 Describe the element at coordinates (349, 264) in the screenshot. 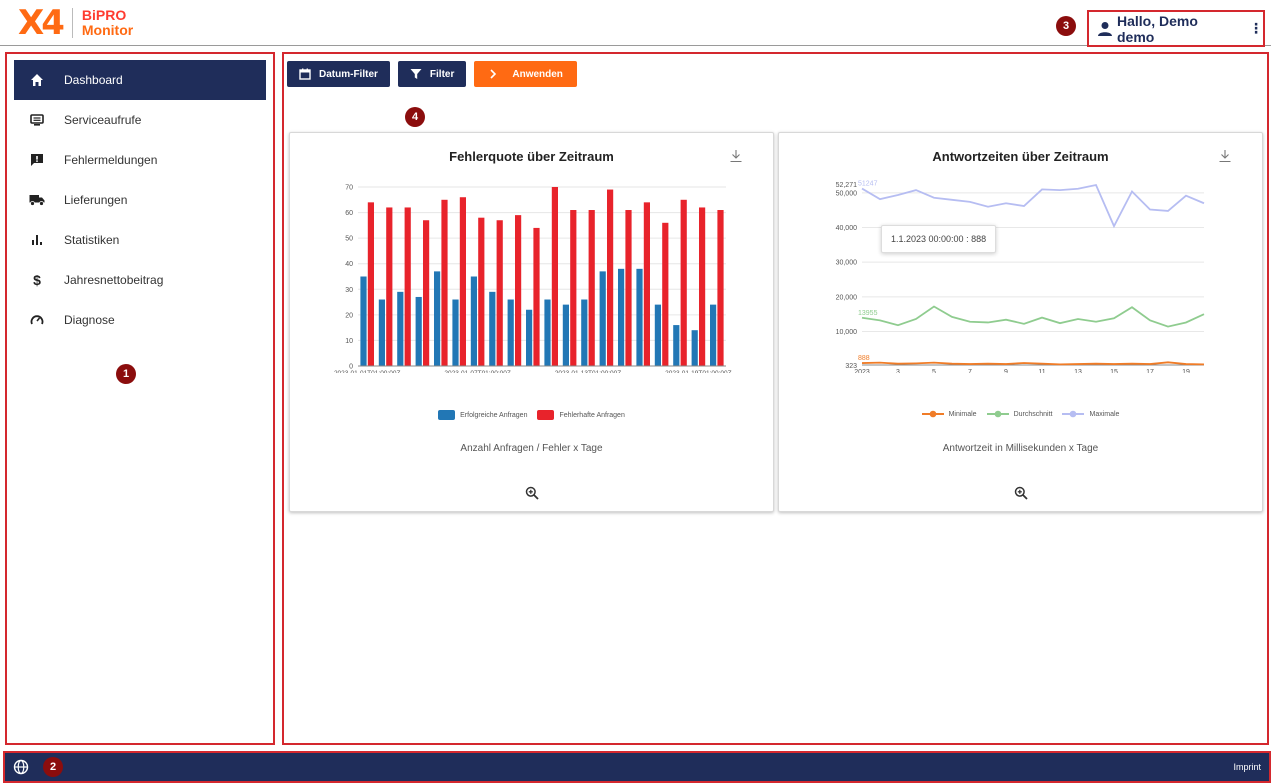

I see `y-tick-label: 40` at that location.